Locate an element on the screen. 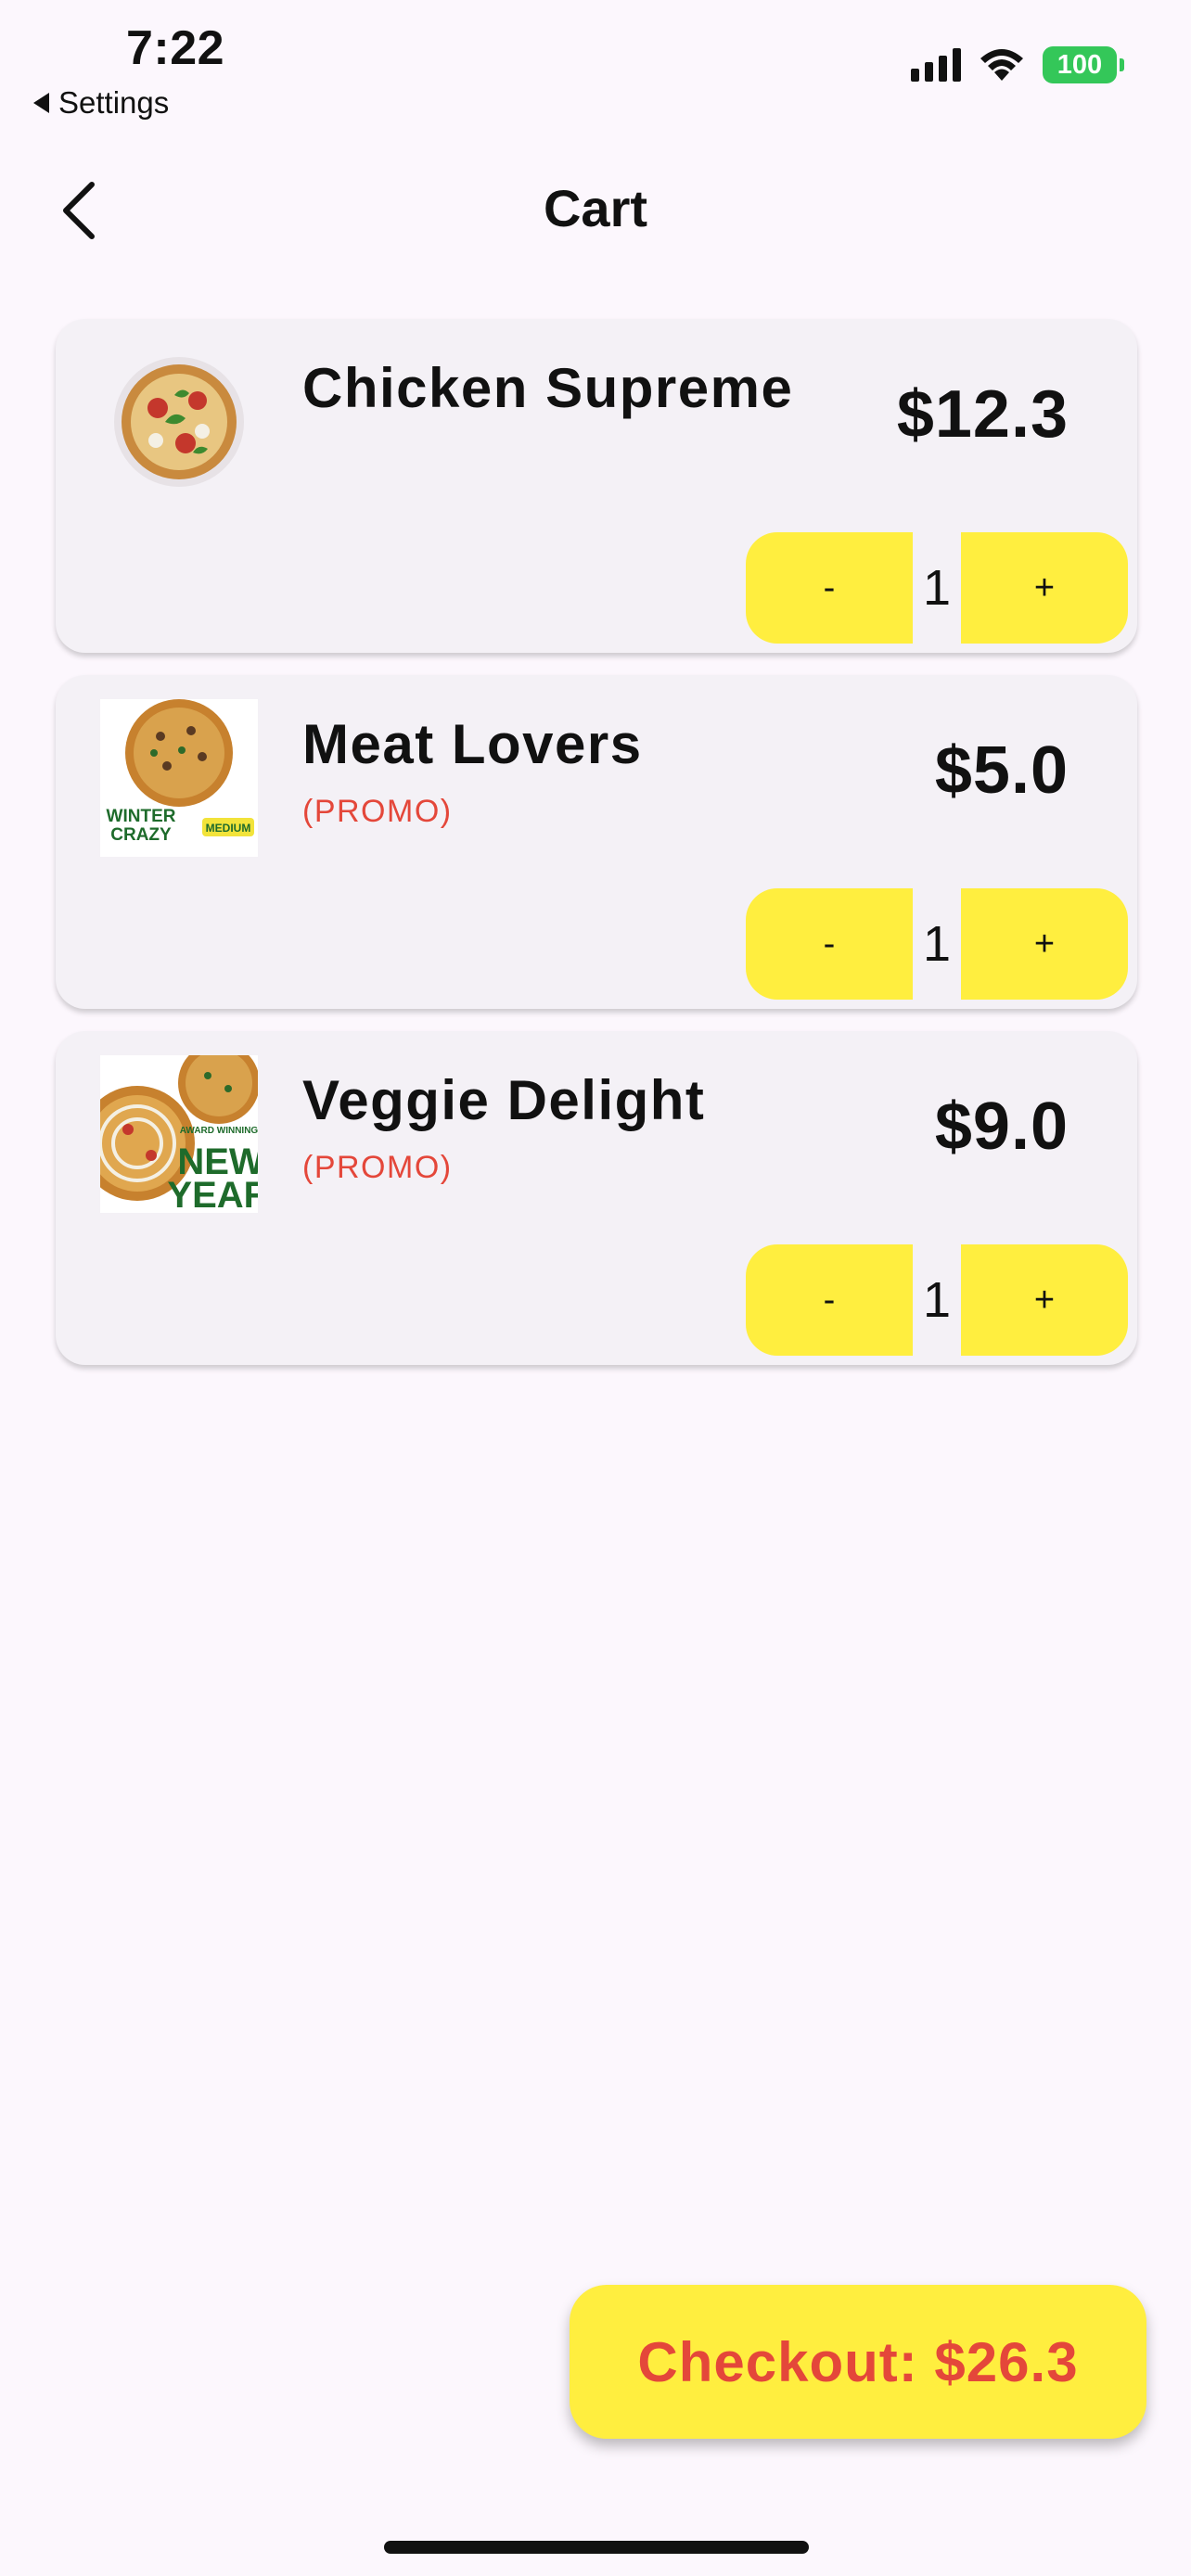  battery-icon: 100 is located at coordinates (1084, 64).